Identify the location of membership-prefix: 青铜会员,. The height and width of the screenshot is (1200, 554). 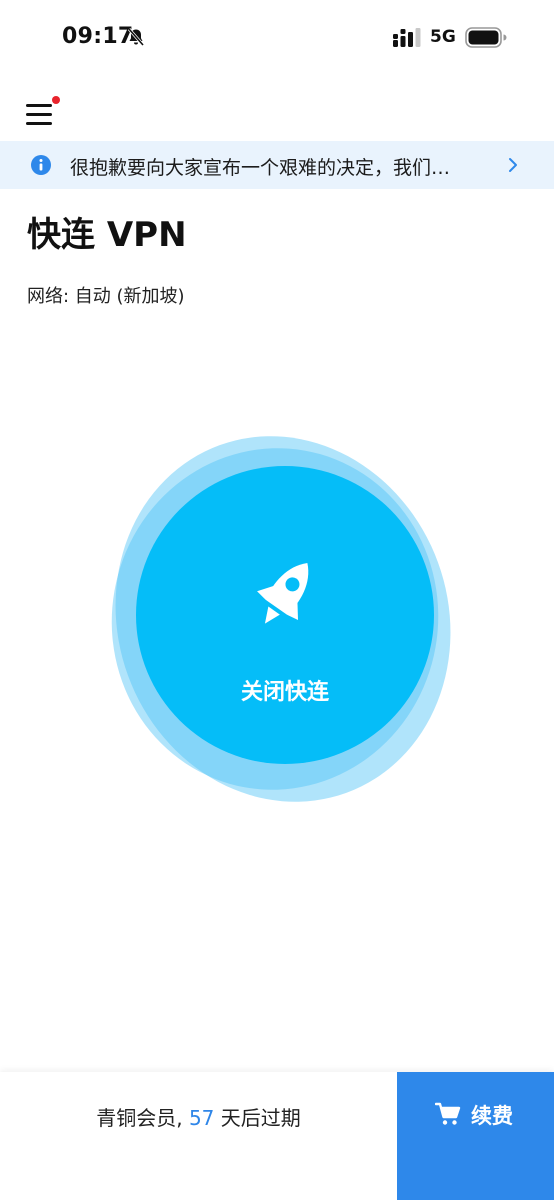
(142, 1118).